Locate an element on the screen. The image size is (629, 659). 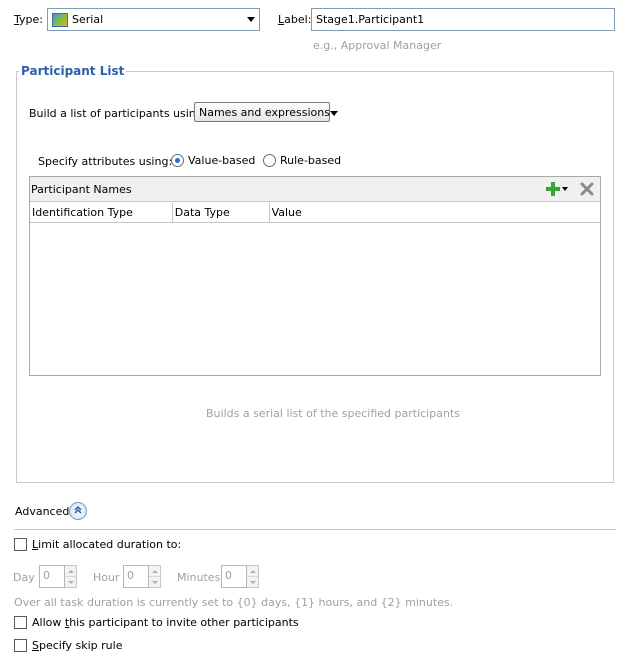
build-select-value: Names and expressions is located at coordinates (264, 112).